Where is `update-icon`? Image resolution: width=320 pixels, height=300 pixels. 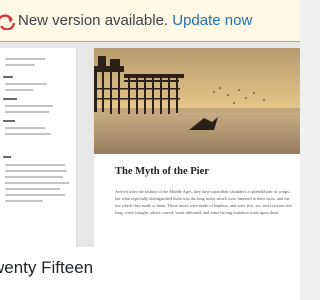 update-icon is located at coordinates (8, 22).